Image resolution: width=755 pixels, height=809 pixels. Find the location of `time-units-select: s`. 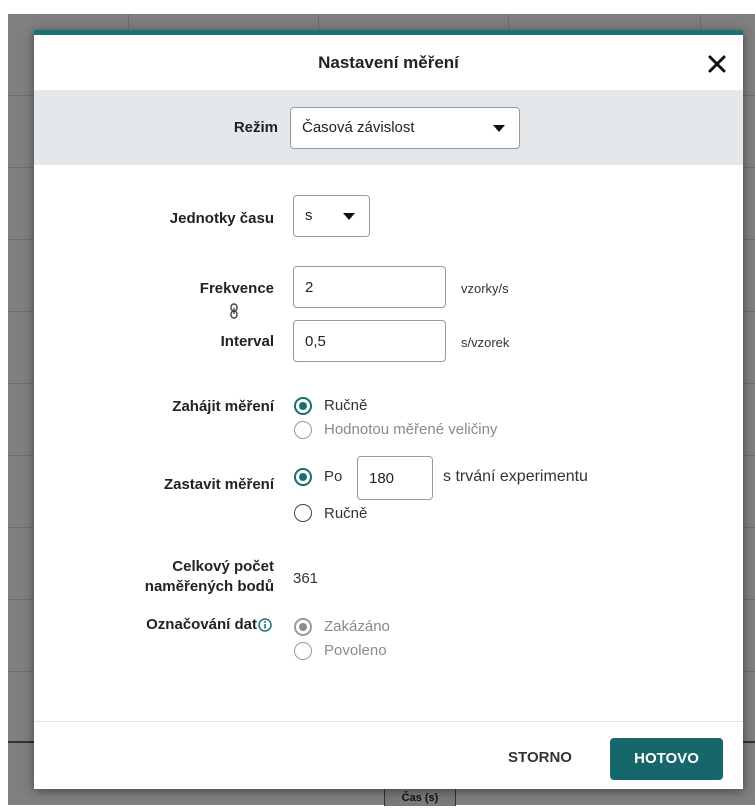

time-units-select: s is located at coordinates (331, 216).